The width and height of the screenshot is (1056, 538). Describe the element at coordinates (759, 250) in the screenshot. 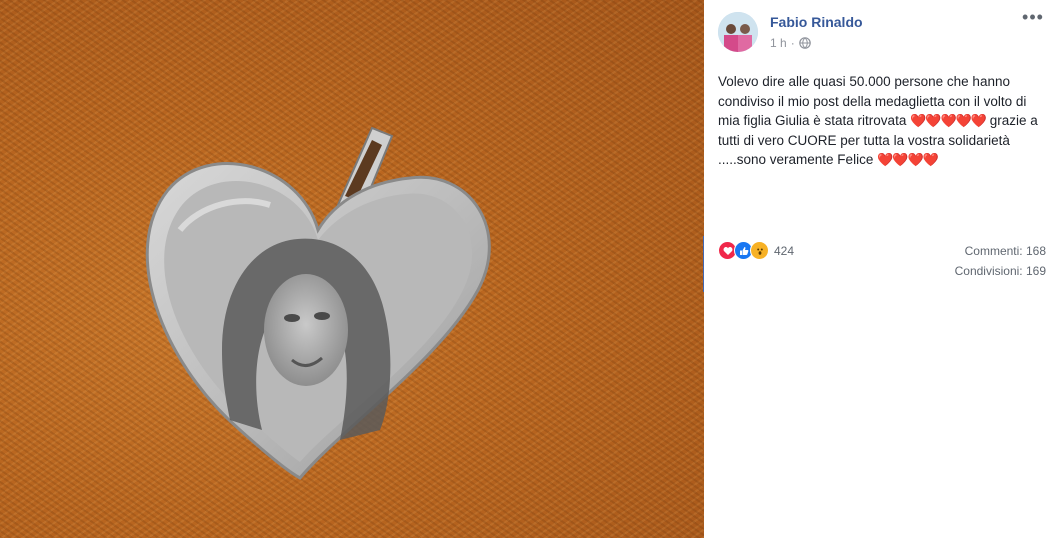

I see `wow-reaction-icon` at that location.